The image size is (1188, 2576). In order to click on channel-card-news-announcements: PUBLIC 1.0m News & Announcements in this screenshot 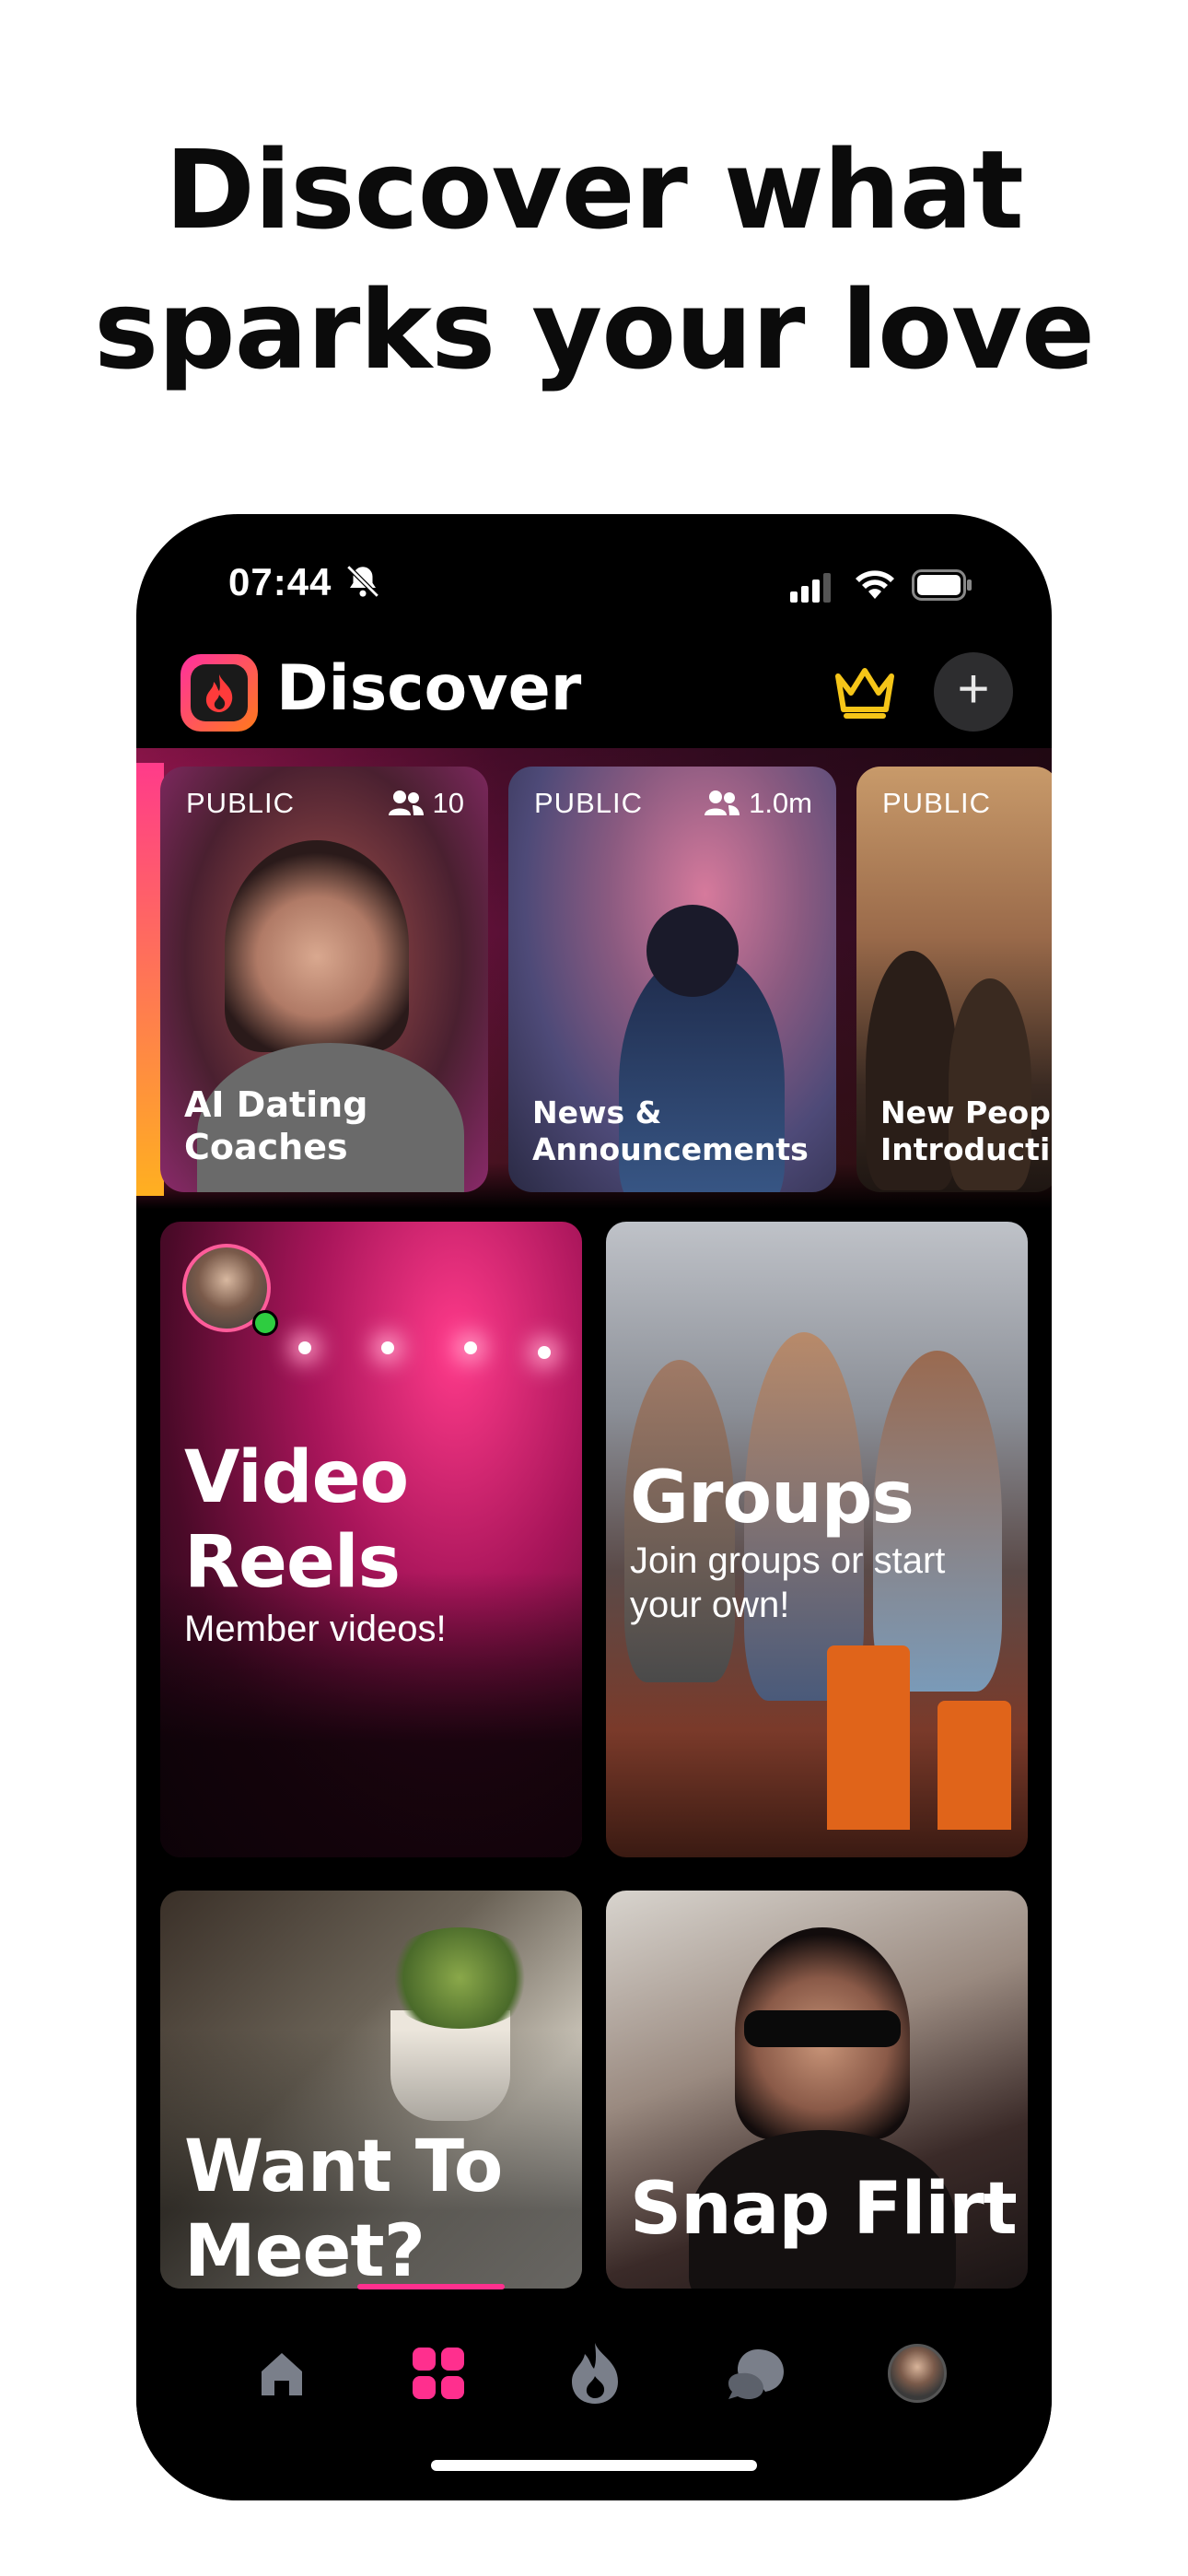, I will do `click(672, 979)`.